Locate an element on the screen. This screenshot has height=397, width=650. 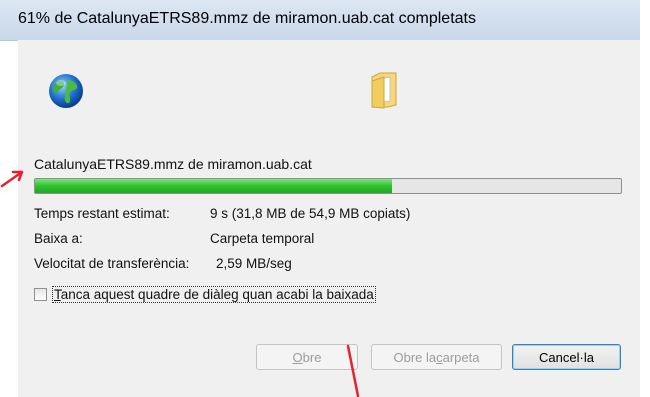
window-edge is located at coordinates (645, 198).